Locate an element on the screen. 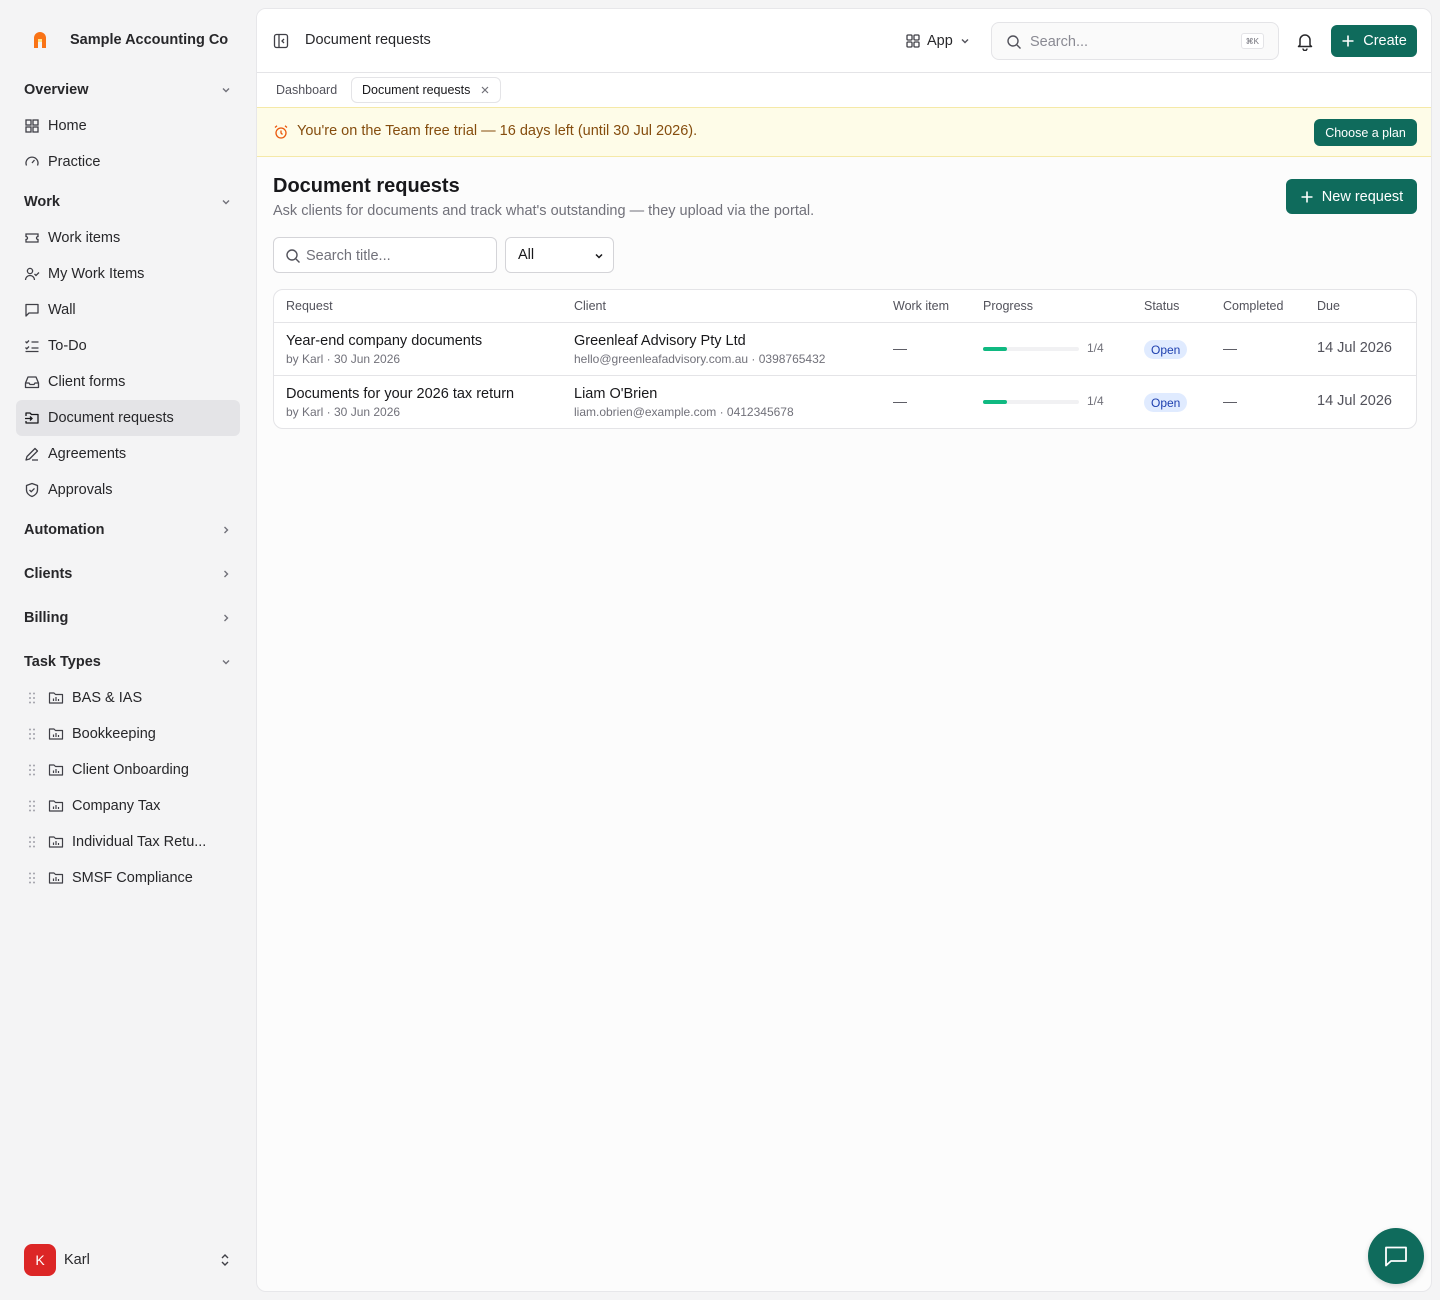  org-switcher: Sample Accounting Co is located at coordinates (126, 40).